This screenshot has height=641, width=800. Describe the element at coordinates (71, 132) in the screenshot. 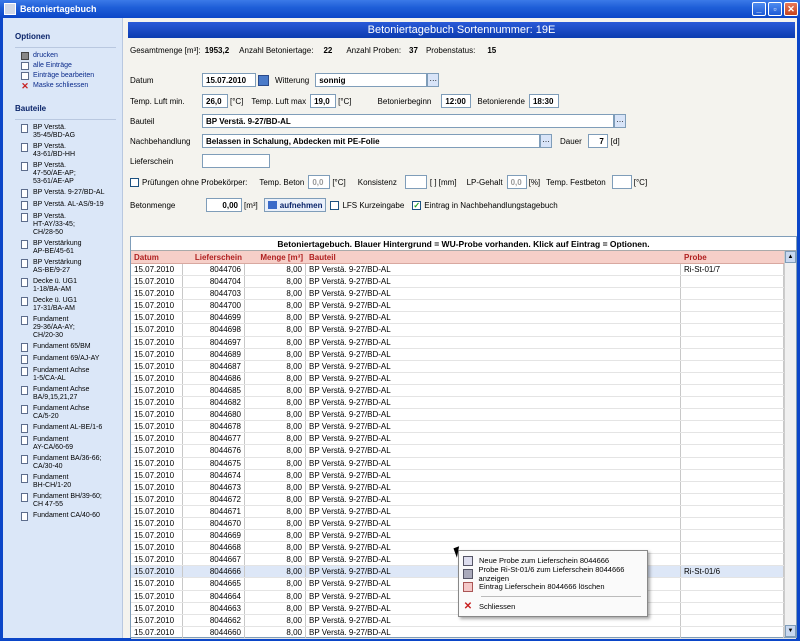

I see `sidebar-item-part: BP Verstä. 35-45/BD-AG` at that location.